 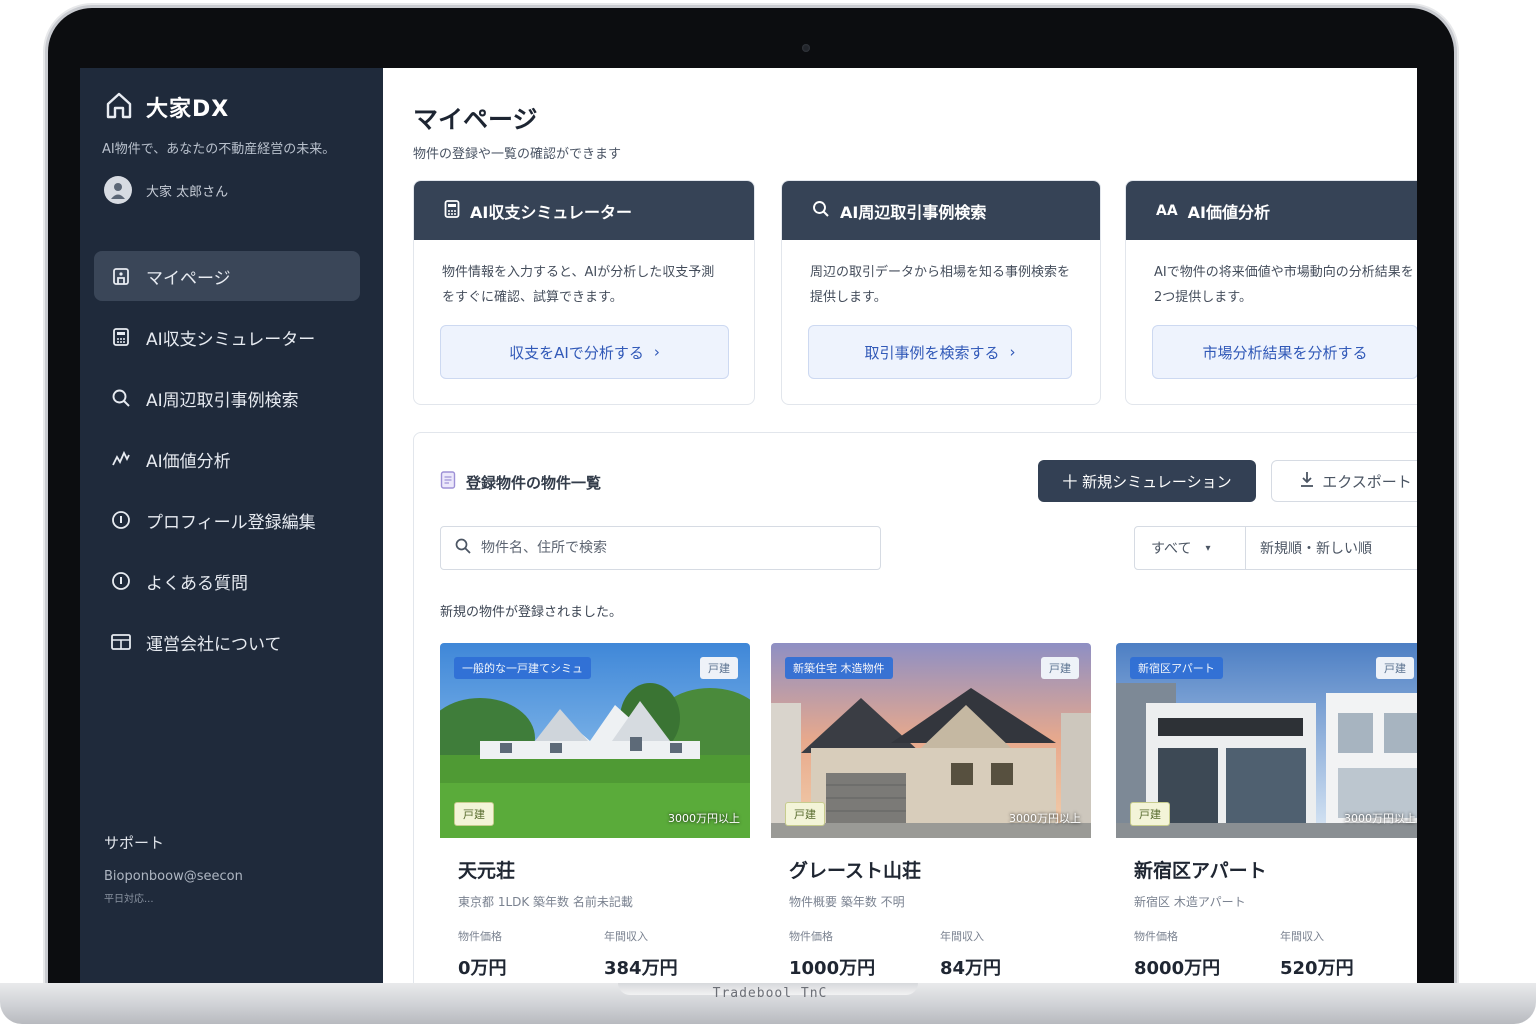 I want to click on feature-card-header: AI収支シミュレーター, so click(x=584, y=210).